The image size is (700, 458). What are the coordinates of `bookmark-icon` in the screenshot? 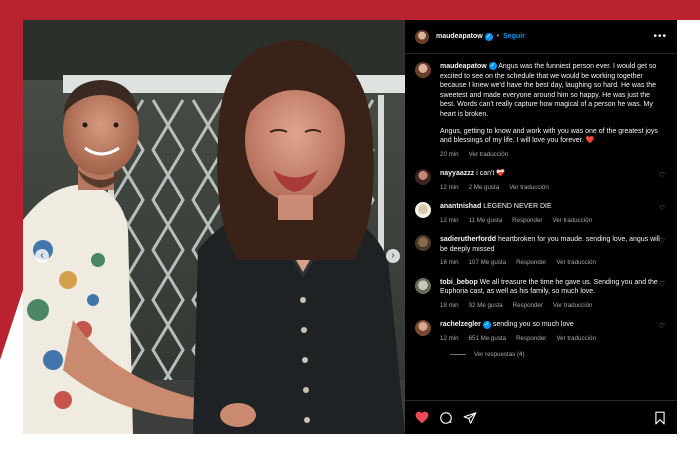 It's located at (660, 418).